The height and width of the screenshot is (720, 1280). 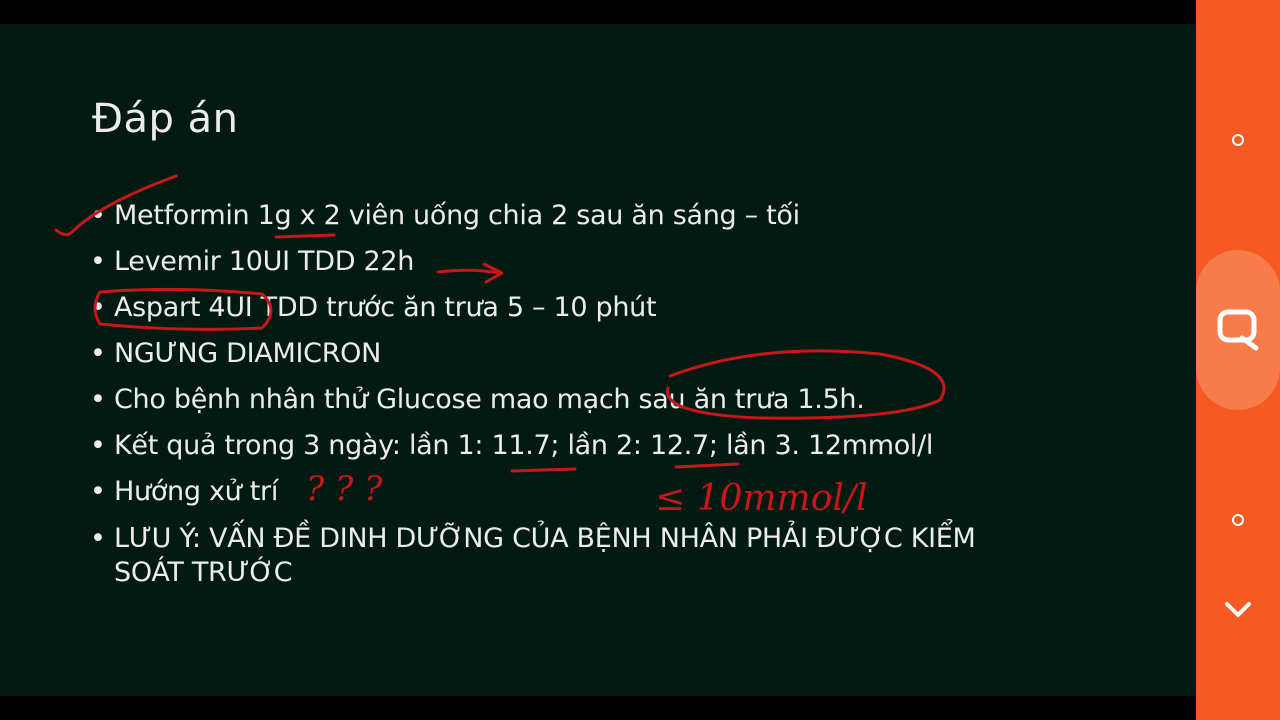 I want to click on bullet-text: Levemir 10UI TDD 22h, so click(x=264, y=261).